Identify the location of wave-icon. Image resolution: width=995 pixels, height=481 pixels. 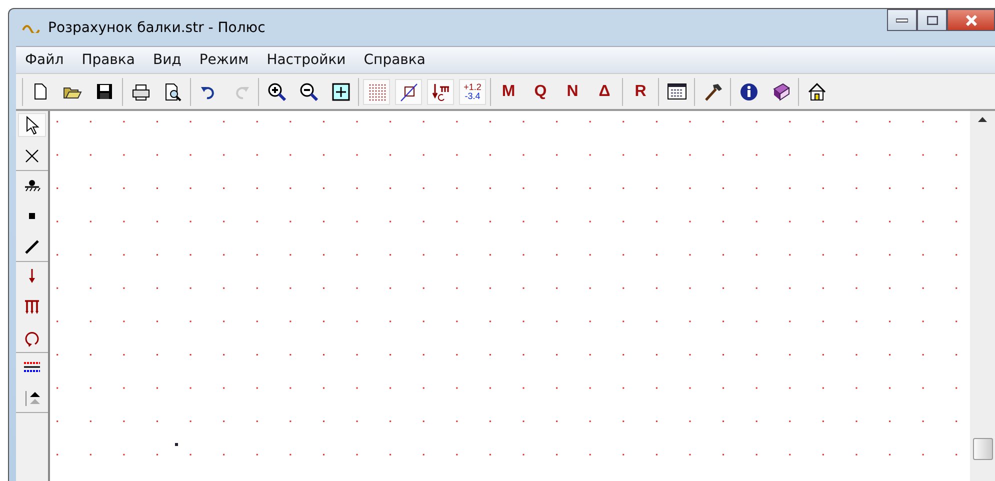
(31, 27).